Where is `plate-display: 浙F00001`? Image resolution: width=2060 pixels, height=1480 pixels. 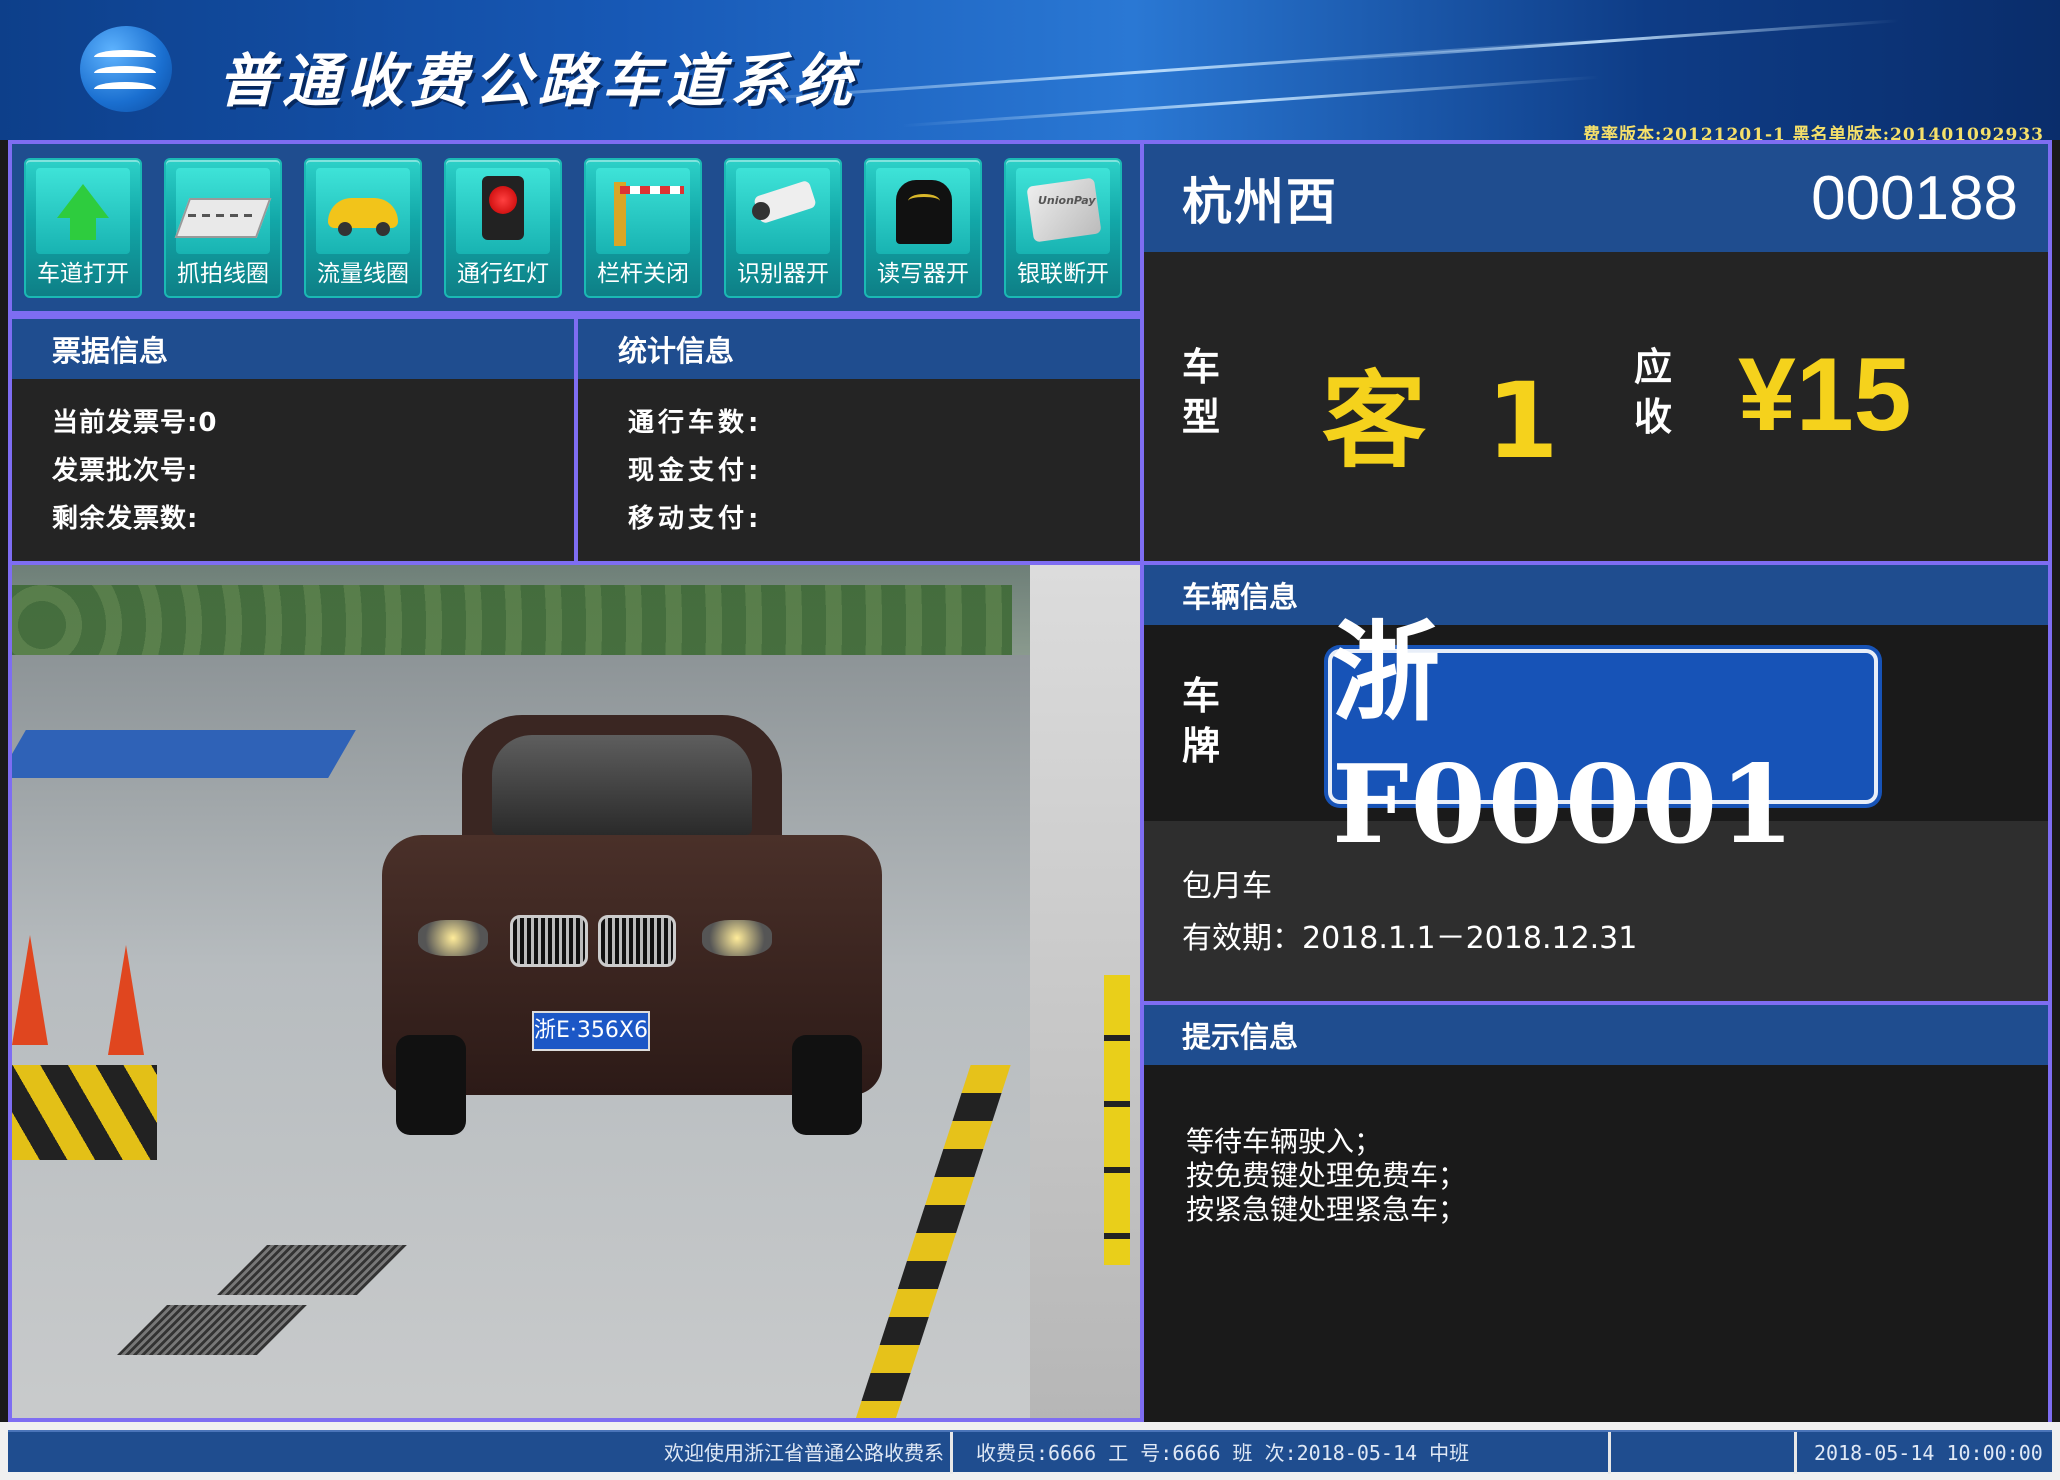
plate-display: 浙F00001 is located at coordinates (1603, 739).